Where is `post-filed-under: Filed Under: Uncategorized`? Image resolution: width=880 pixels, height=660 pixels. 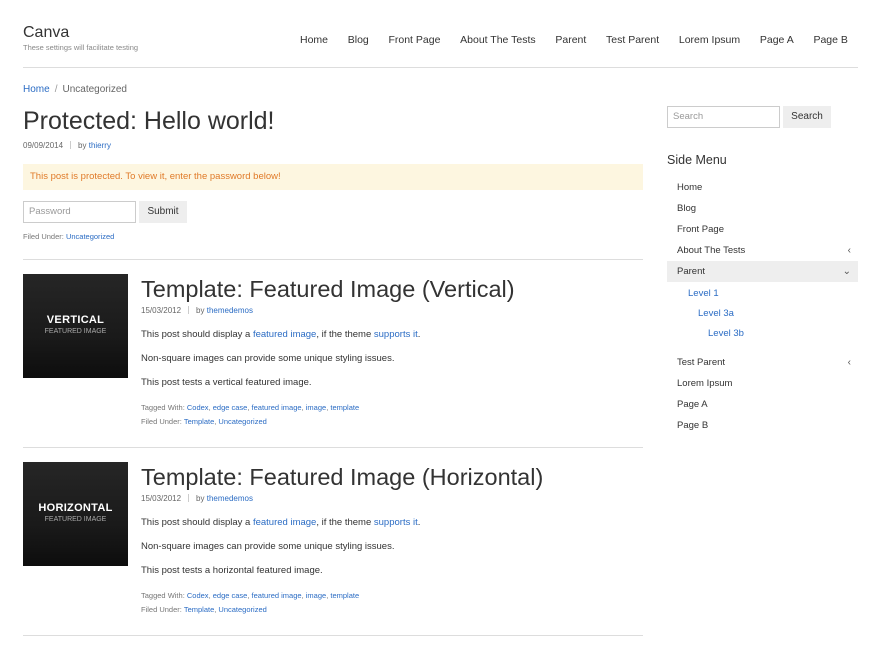
post-filed-under: Filed Under: Uncategorized is located at coordinates (333, 236).